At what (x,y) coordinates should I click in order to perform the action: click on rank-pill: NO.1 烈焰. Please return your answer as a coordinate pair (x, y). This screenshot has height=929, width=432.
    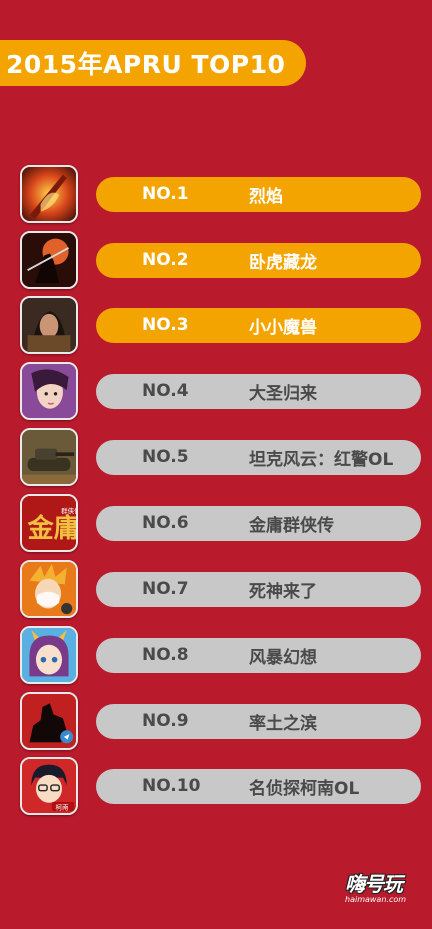
    Looking at the image, I should click on (258, 194).